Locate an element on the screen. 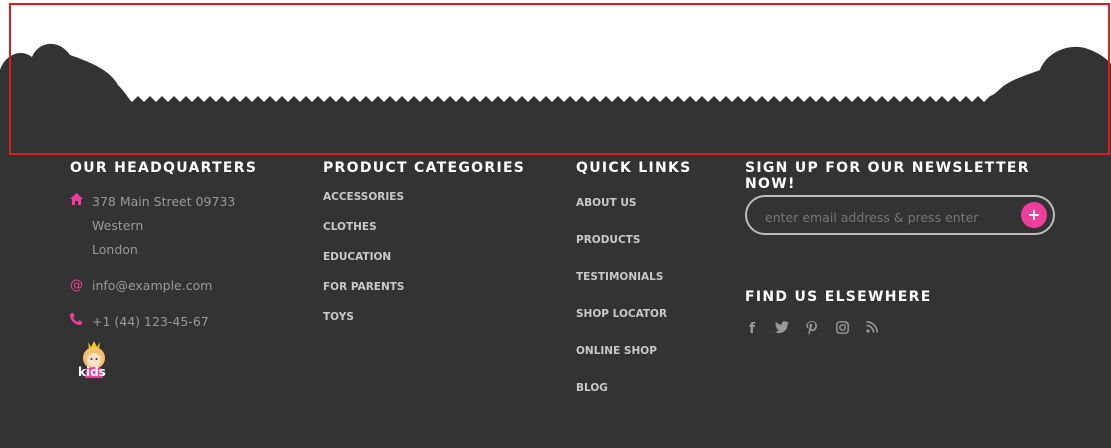 The height and width of the screenshot is (448, 1111). category-link-clothes: CLOTHES is located at coordinates (433, 227).